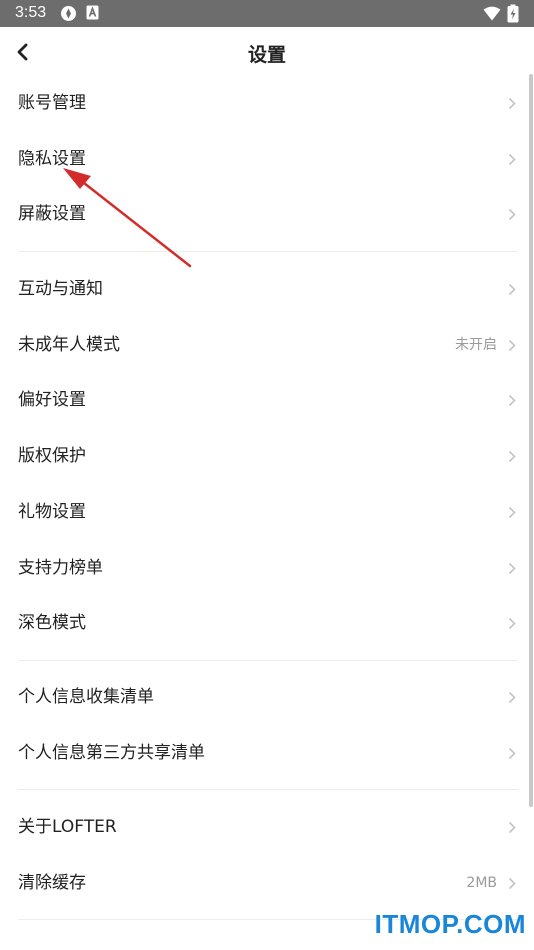 Image resolution: width=534 pixels, height=950 pixels. Describe the element at coordinates (52, 400) in the screenshot. I see `settings-row-label: 偏好设置` at that location.